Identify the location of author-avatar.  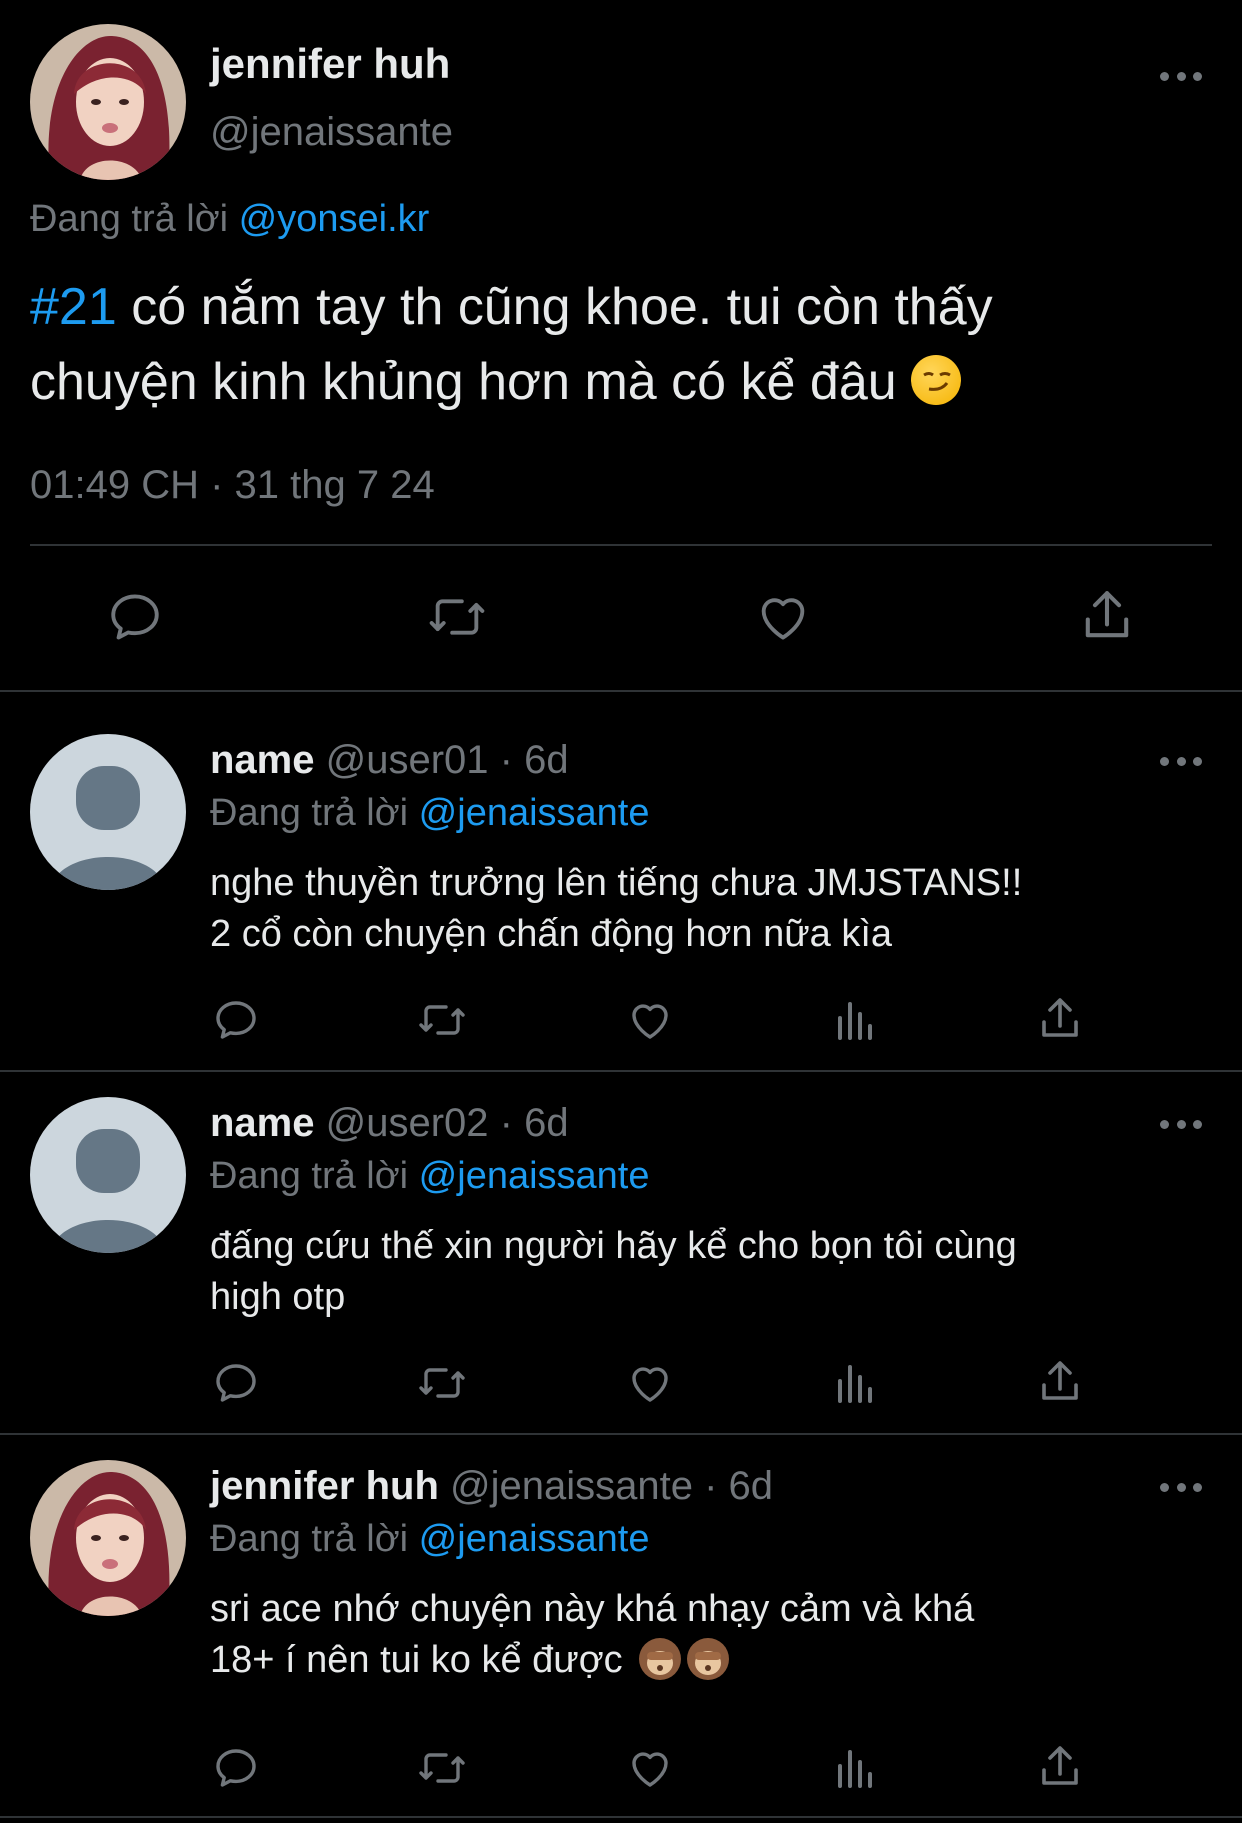
(108, 102).